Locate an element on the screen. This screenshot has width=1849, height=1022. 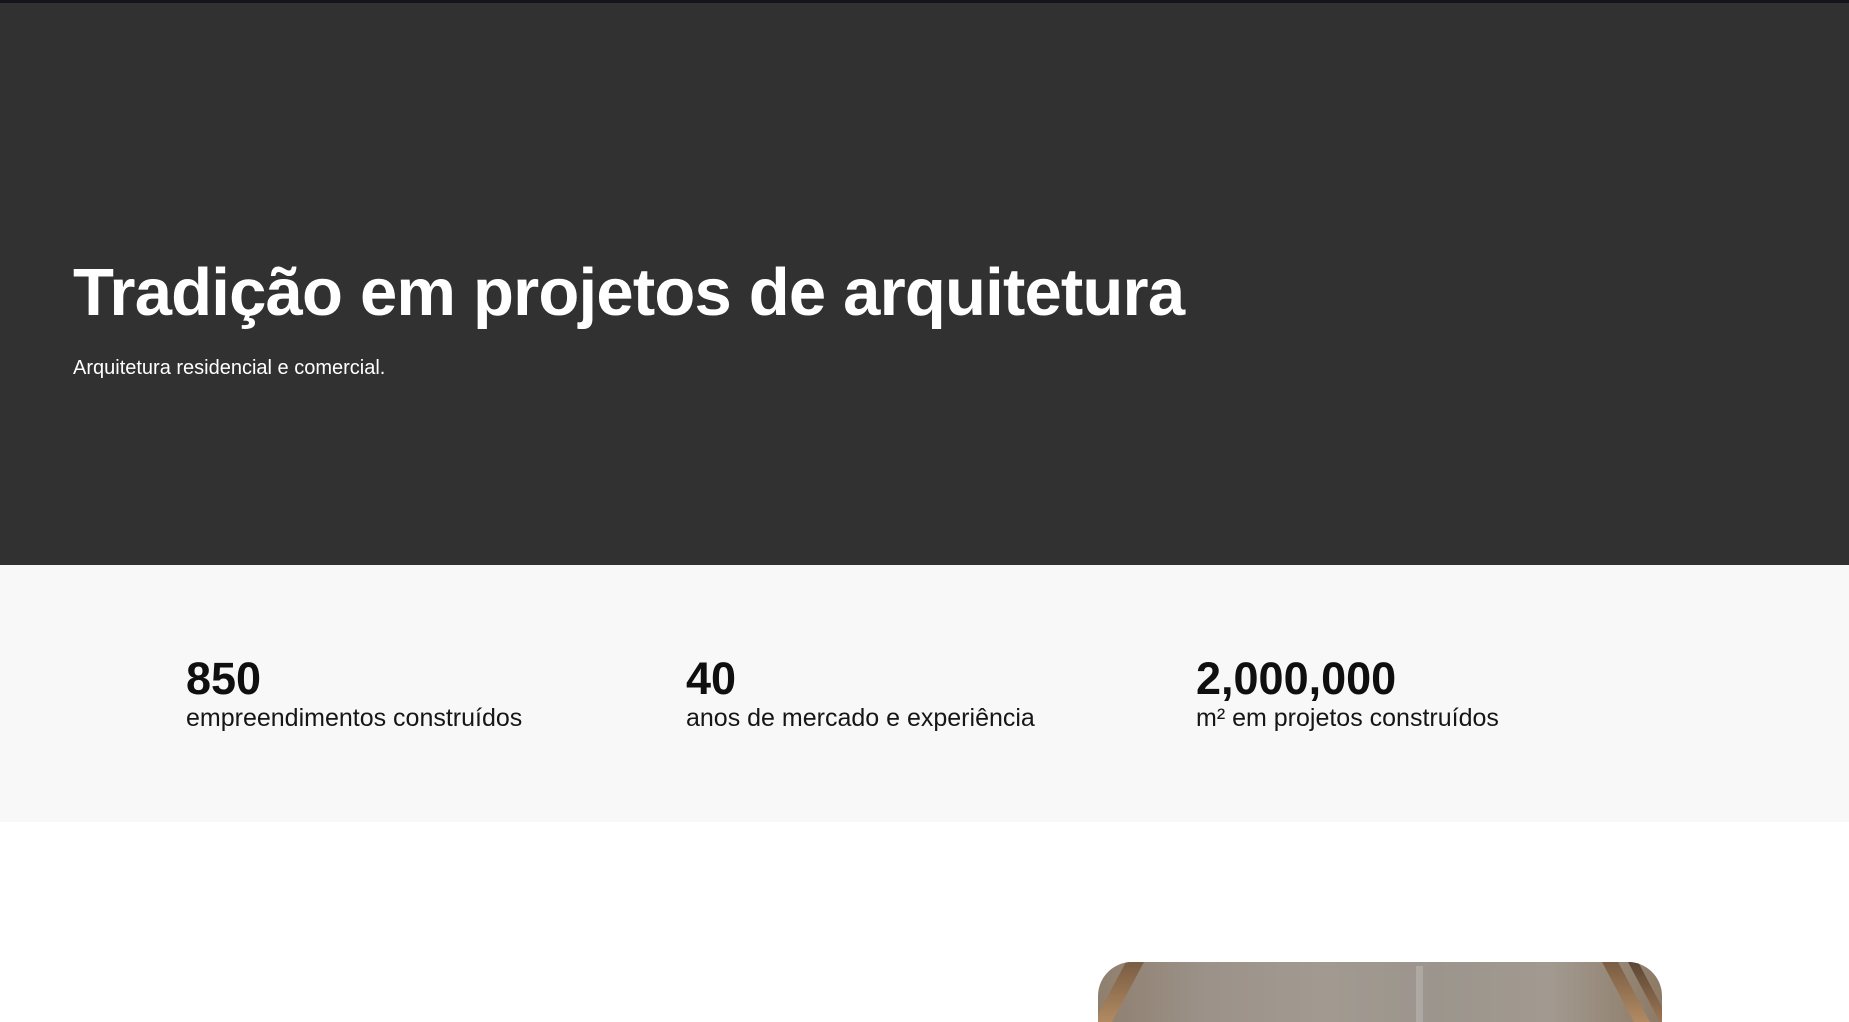
stat-label: anos de mercado e experiência is located at coordinates (860, 718).